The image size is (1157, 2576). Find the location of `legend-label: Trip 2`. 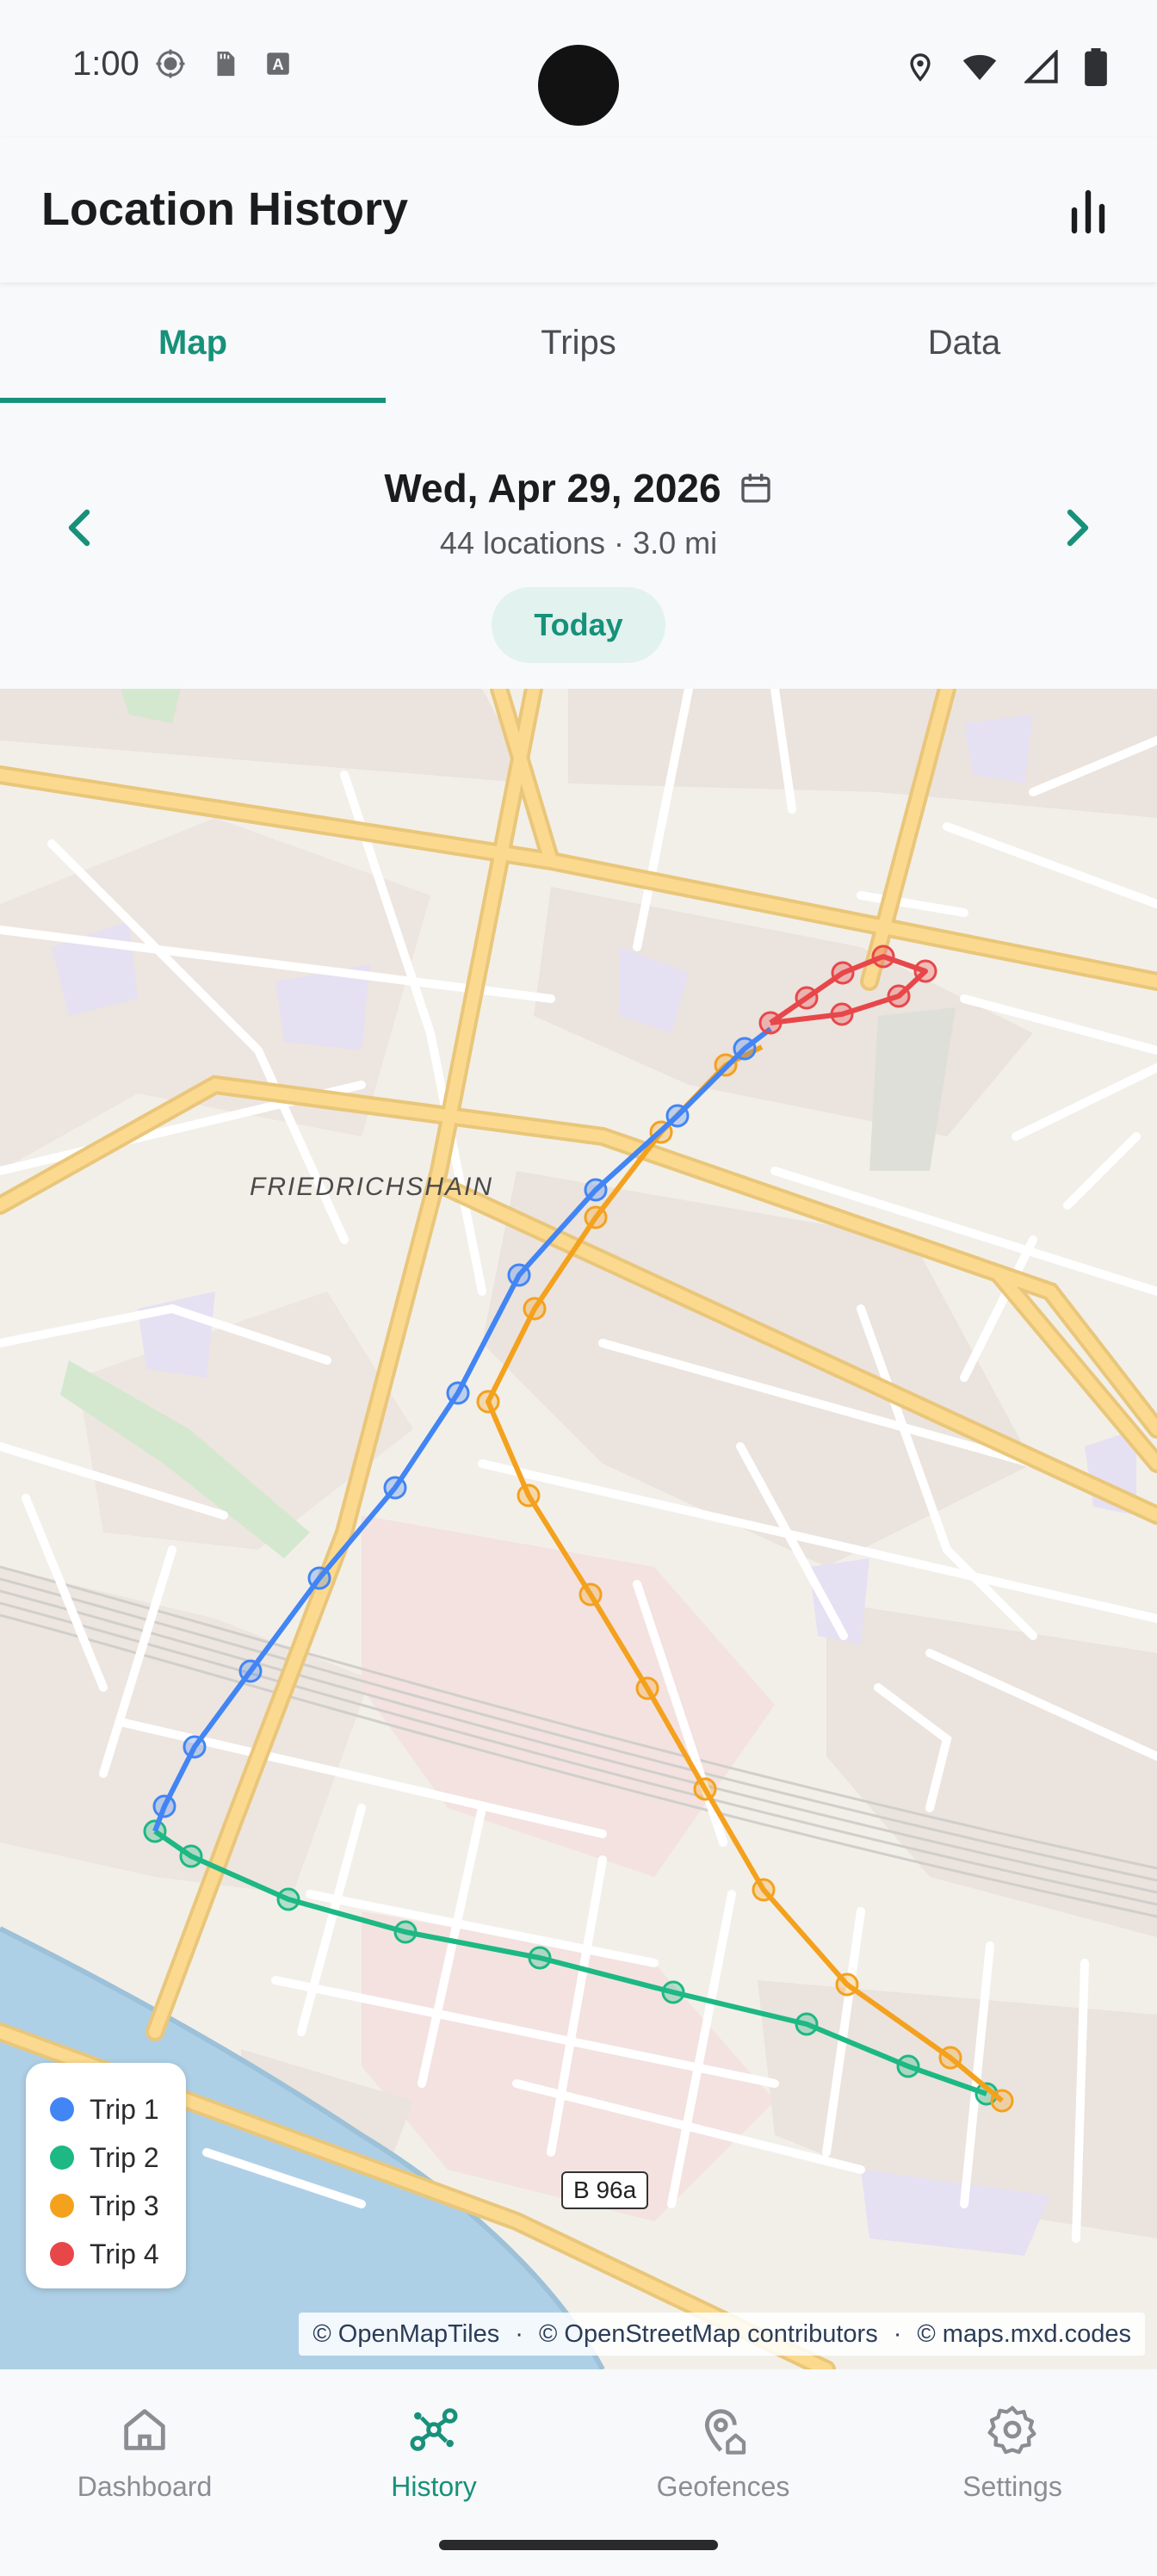

legend-label: Trip 2 is located at coordinates (125, 2157).